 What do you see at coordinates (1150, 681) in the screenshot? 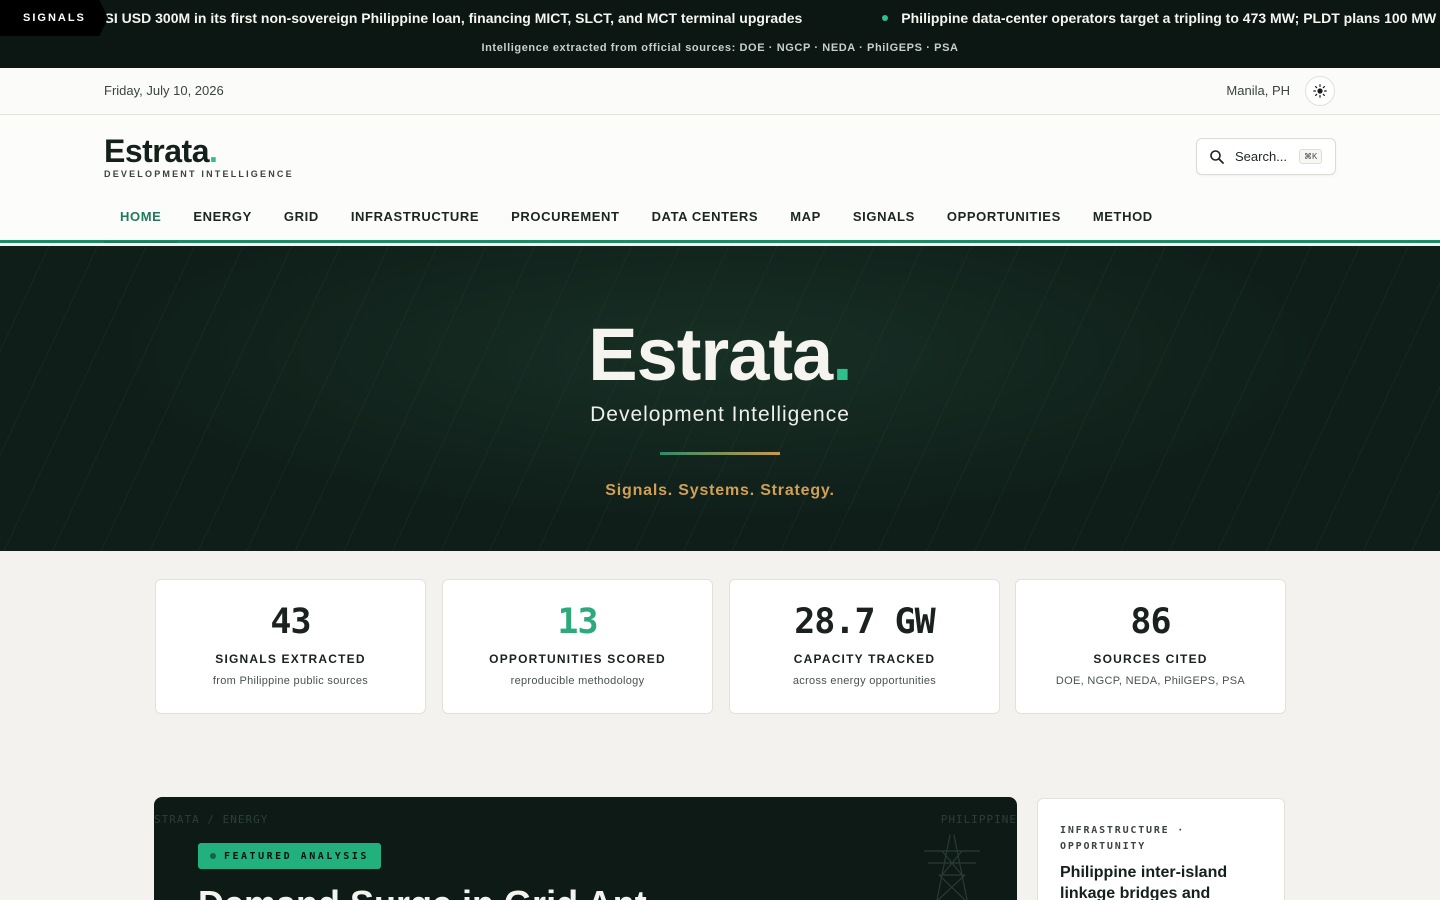
I see `stat-description: DOE, NGCP, NEDA, PhilGEPS, PSA` at bounding box center [1150, 681].